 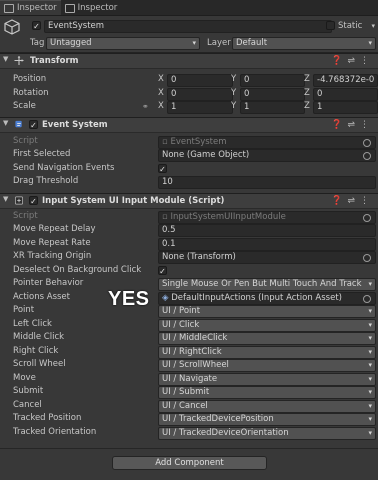 I want to click on action-dropdown: UI / MiddleClick ▾, so click(x=267, y=338).